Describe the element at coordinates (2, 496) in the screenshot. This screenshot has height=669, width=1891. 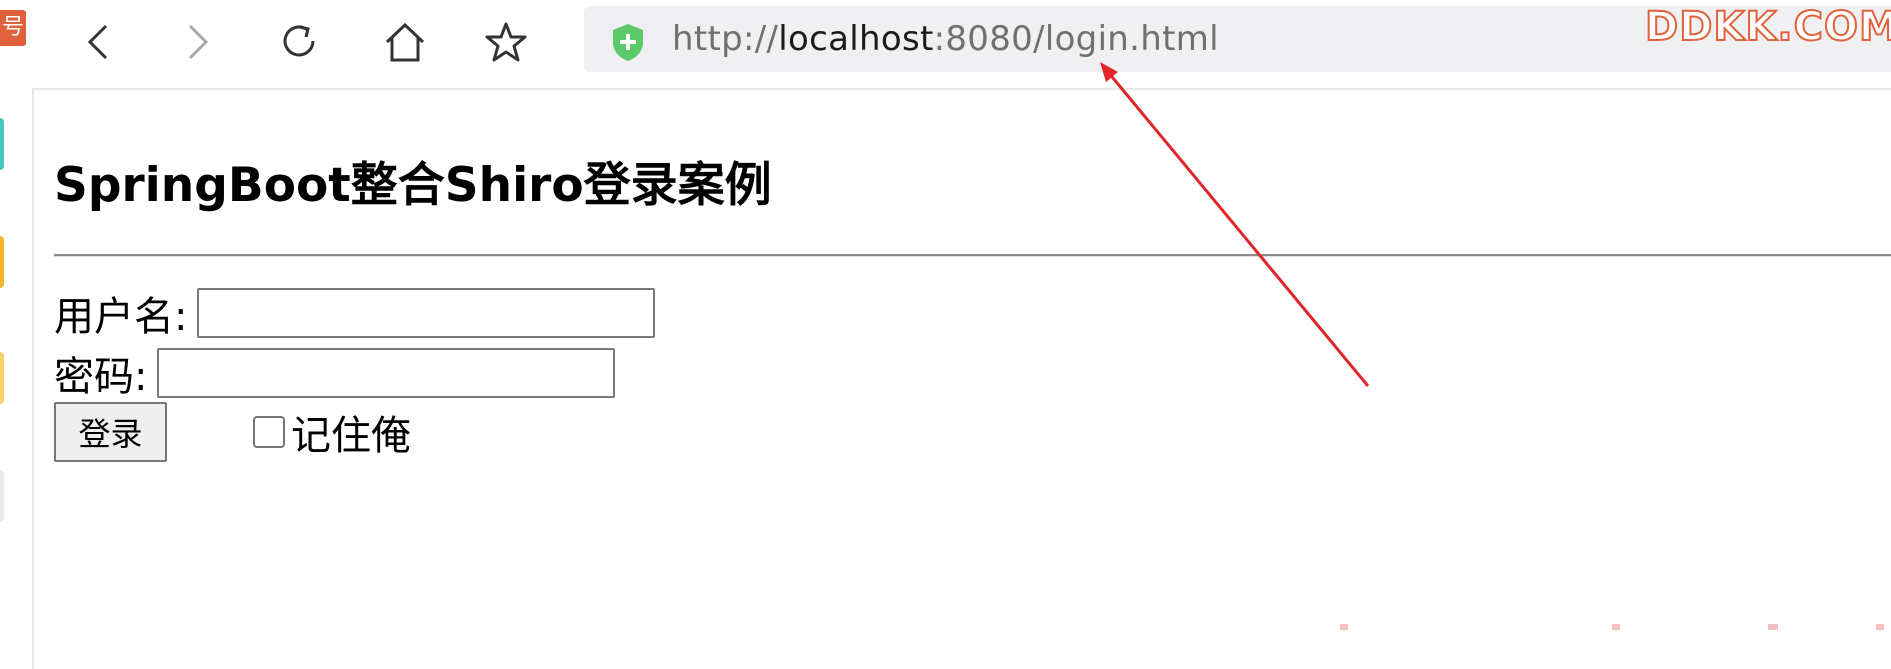
I see `side-app-icon-gray` at that location.